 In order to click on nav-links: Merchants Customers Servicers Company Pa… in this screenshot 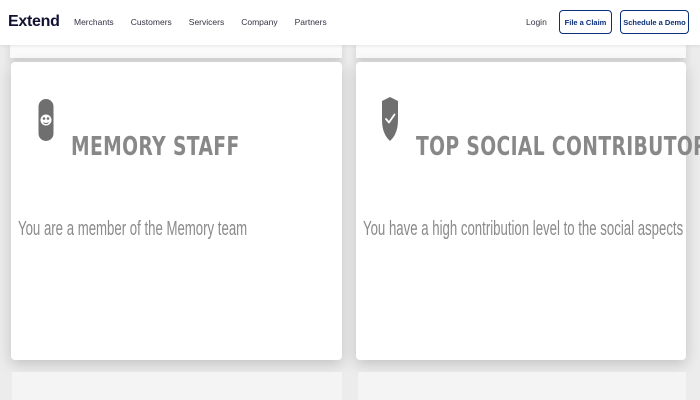, I will do `click(209, 22)`.